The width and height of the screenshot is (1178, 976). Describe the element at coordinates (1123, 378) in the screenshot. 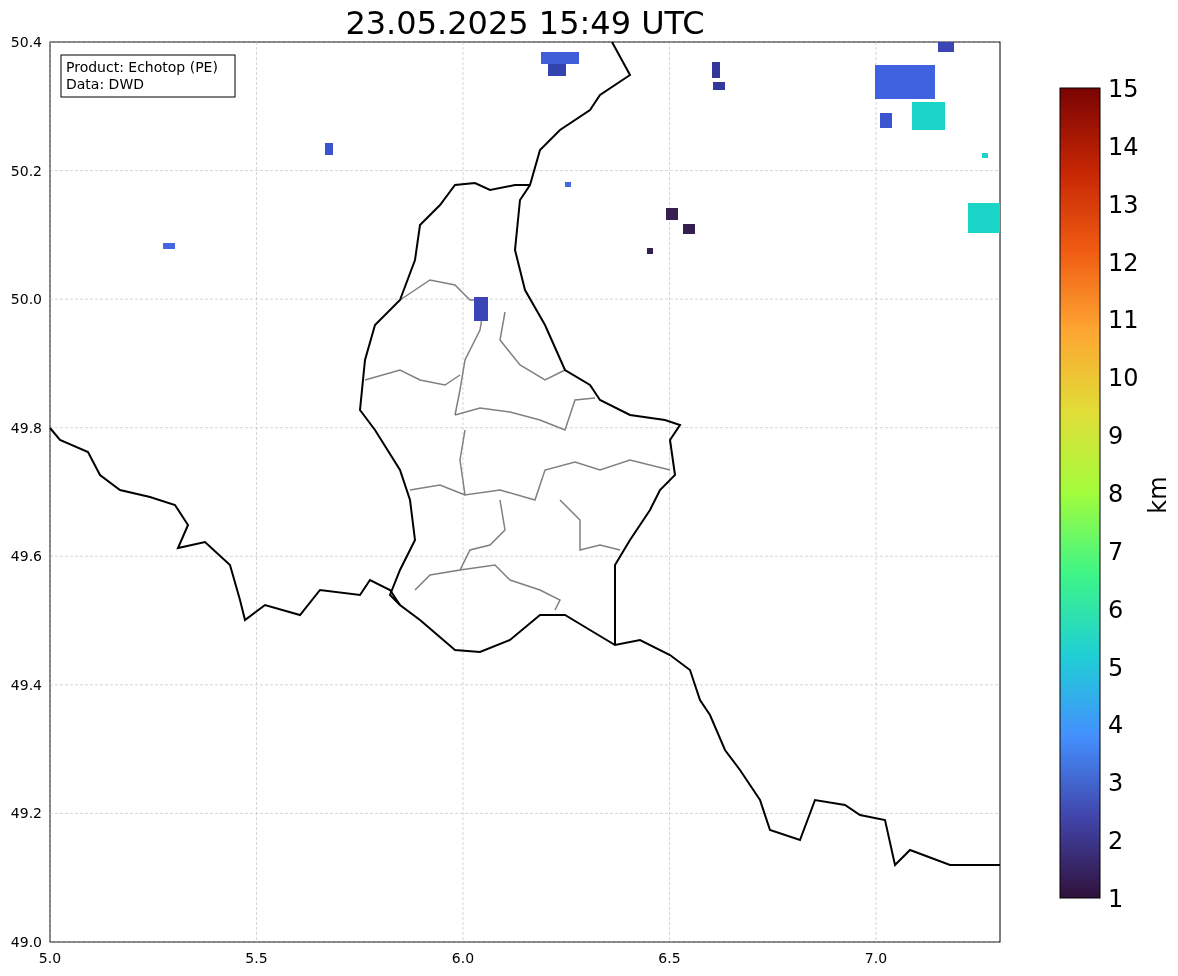

I see `colorbar-tick-label: 10` at that location.